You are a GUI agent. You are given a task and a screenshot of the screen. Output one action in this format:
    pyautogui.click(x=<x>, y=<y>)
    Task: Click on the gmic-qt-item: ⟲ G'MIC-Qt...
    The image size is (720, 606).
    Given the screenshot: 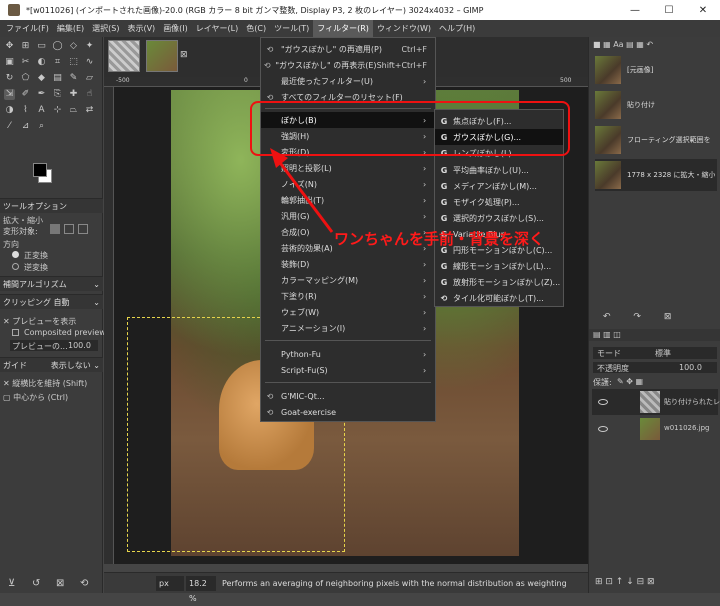 What is the action you would take?
    pyautogui.click(x=348, y=396)
    